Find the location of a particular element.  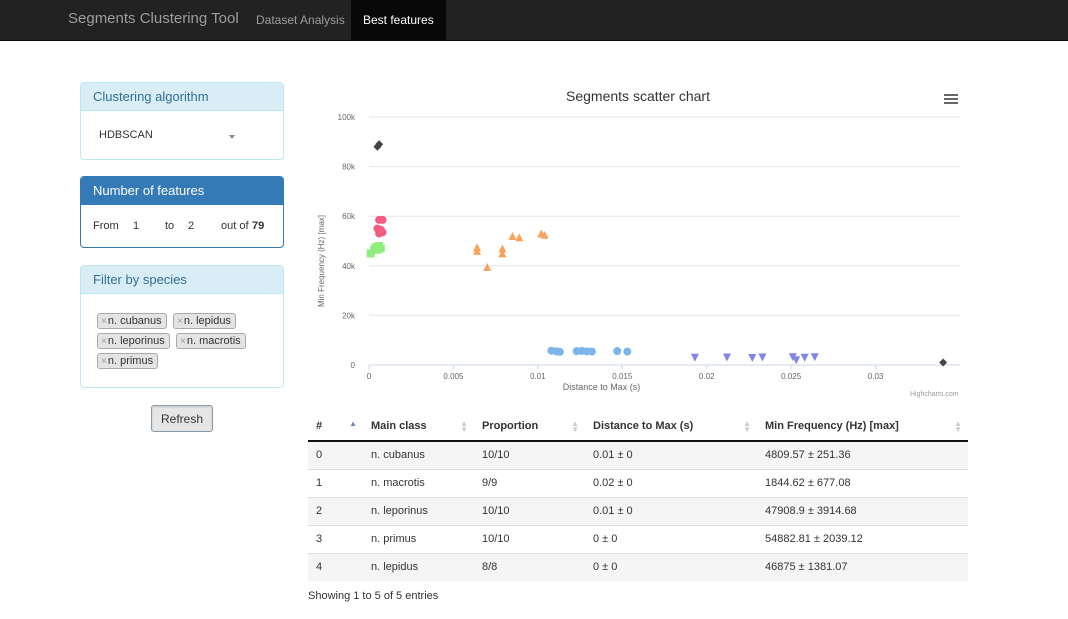

table-cell: 0.02 ± 0 is located at coordinates (671, 482).